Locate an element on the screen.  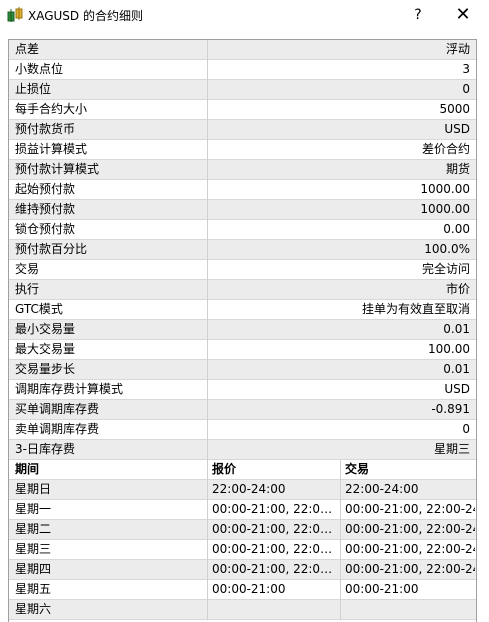
session-row: 星期六 is located at coordinates (242, 610).